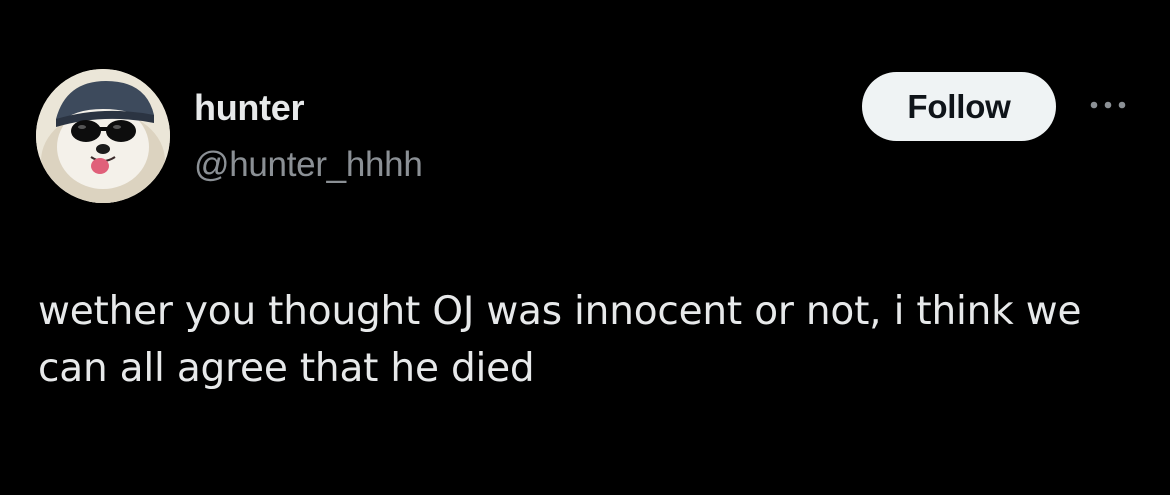  Describe the element at coordinates (249, 108) in the screenshot. I see `display-name: hunter` at that location.